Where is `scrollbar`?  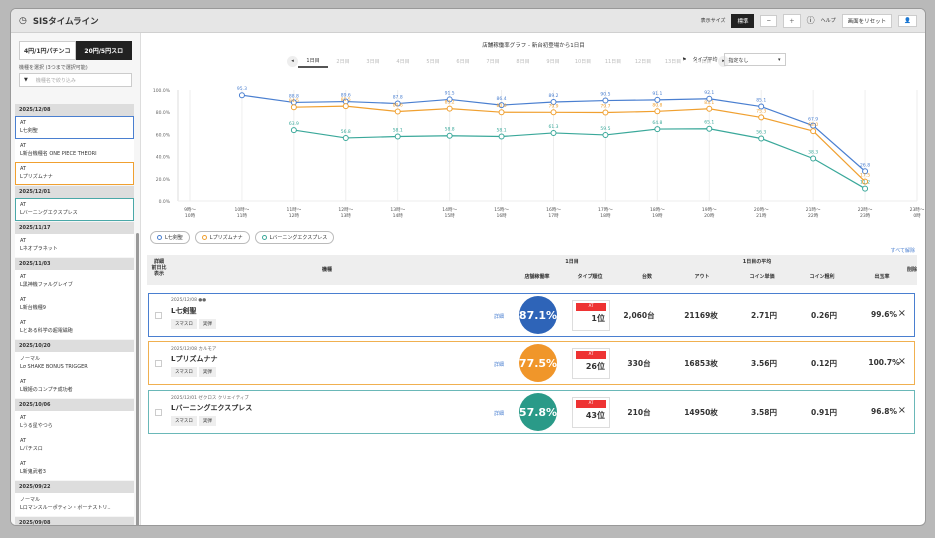
scrollbar is located at coordinates (137, 379).